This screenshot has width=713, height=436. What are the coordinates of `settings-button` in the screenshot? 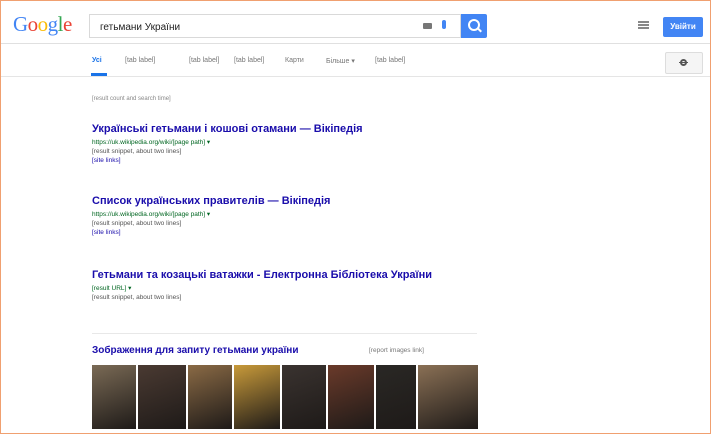 It's located at (684, 63).